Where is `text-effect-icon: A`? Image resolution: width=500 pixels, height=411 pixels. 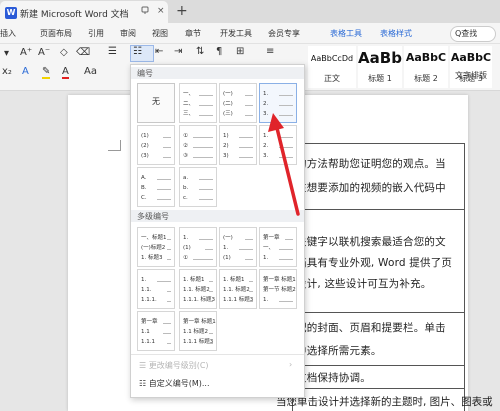 text-effect-icon: A is located at coordinates (25, 71).